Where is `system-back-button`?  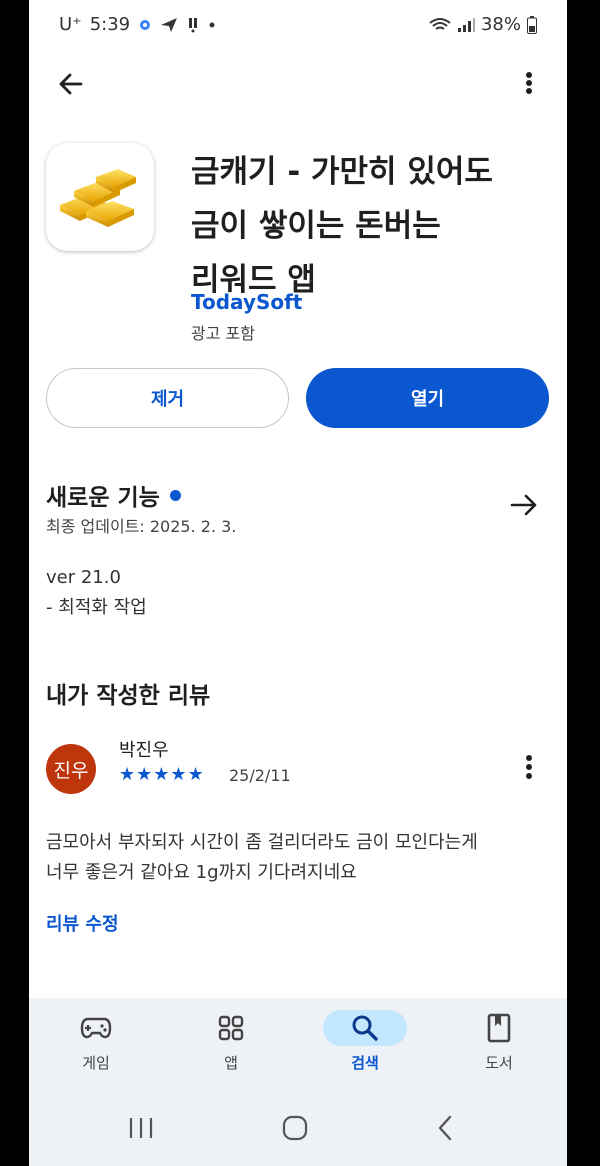
system-back-button is located at coordinates (445, 1130).